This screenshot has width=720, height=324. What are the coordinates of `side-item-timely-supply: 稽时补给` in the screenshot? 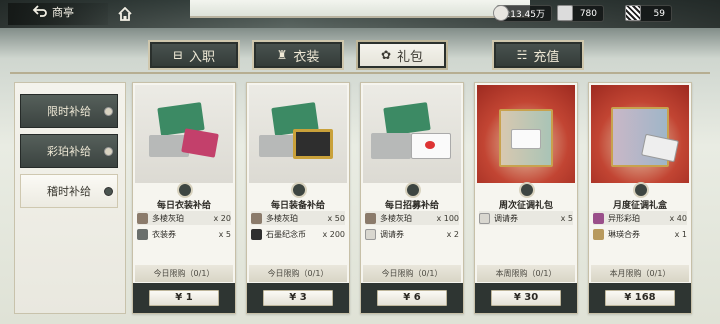 It's located at (69, 191).